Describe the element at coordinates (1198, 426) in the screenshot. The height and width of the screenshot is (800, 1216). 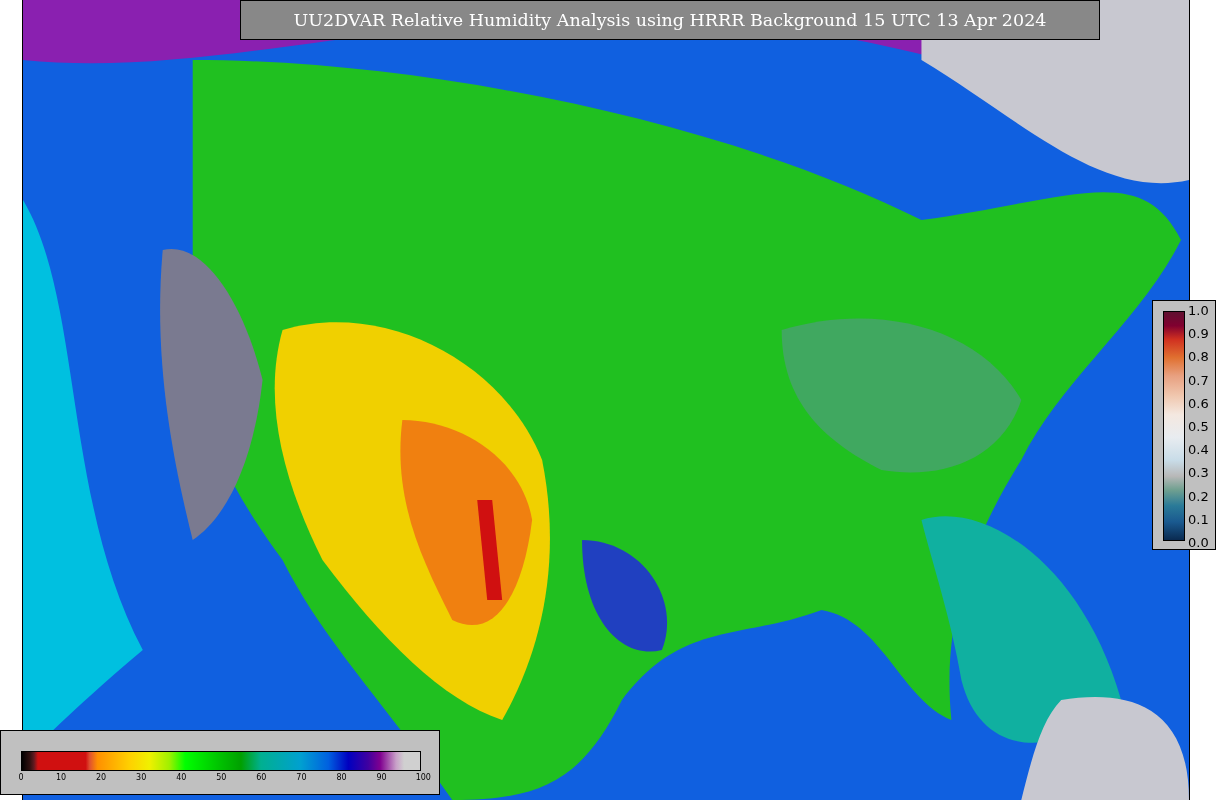
I see `colorbar-tick-label: 0.5` at that location.